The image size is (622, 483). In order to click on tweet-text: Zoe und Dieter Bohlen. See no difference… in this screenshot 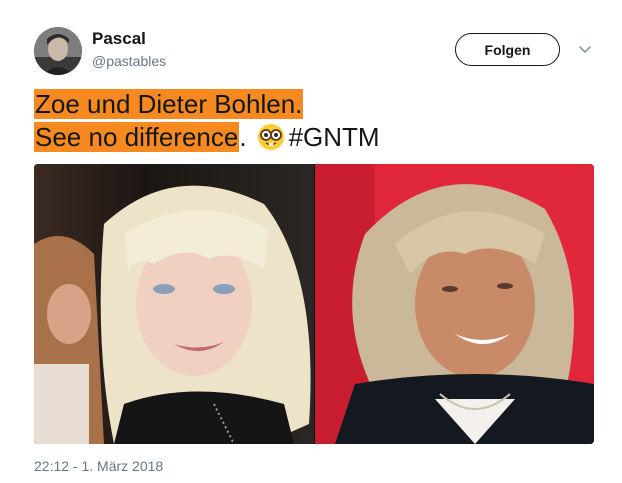, I will do `click(314, 121)`.